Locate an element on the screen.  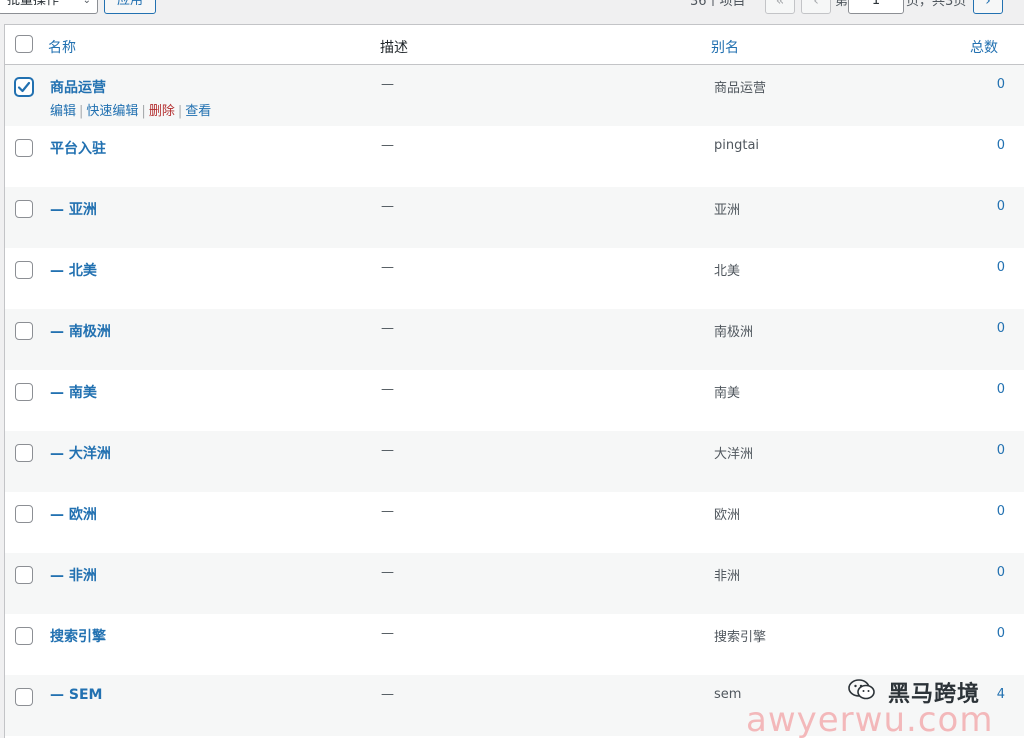
checkmark-icon is located at coordinates (24, 87).